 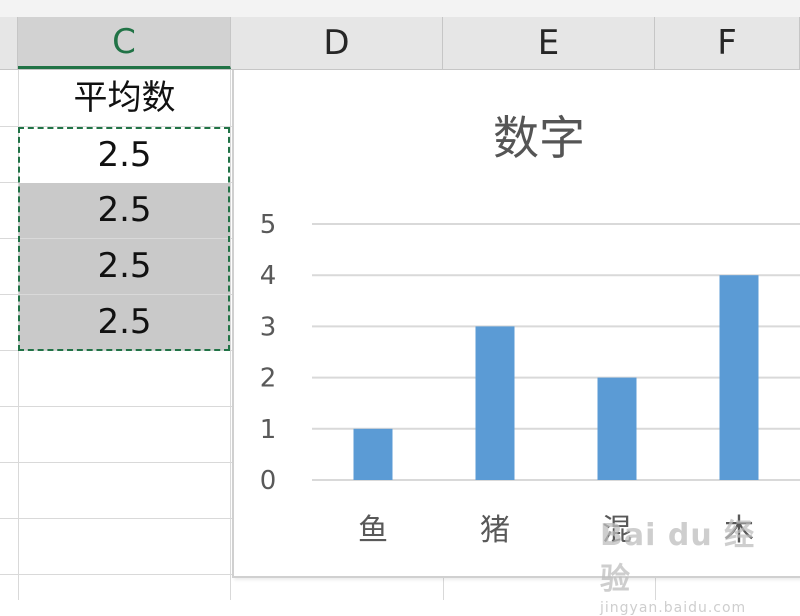 What do you see at coordinates (373, 454) in the screenshot?
I see `bar-鱼` at bounding box center [373, 454].